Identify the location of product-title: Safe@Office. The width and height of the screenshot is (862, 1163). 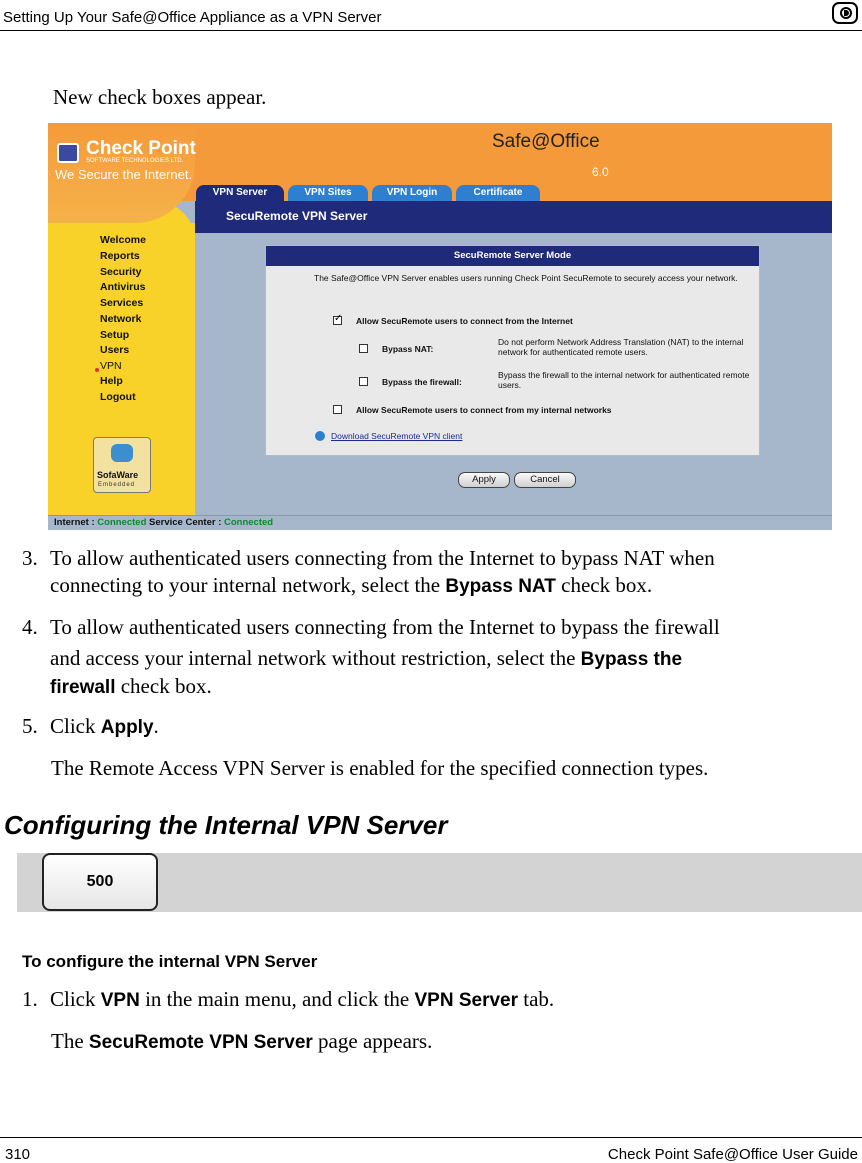
(546, 141).